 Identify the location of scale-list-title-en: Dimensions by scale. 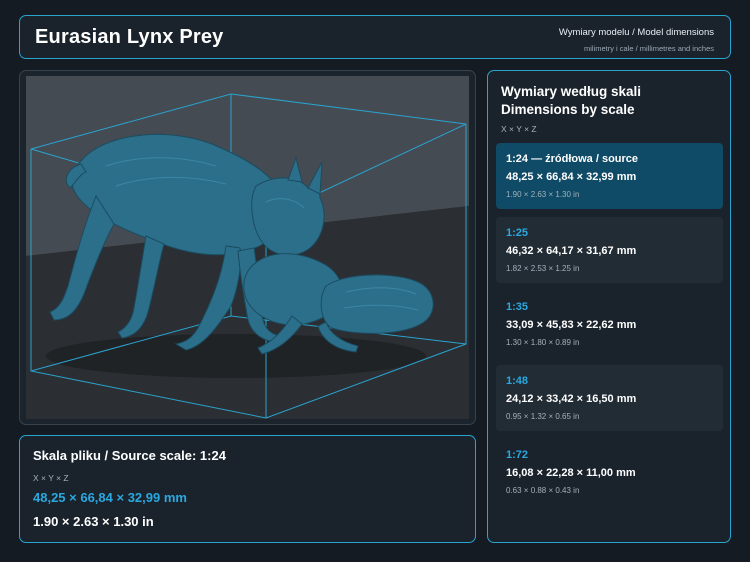
(568, 109).